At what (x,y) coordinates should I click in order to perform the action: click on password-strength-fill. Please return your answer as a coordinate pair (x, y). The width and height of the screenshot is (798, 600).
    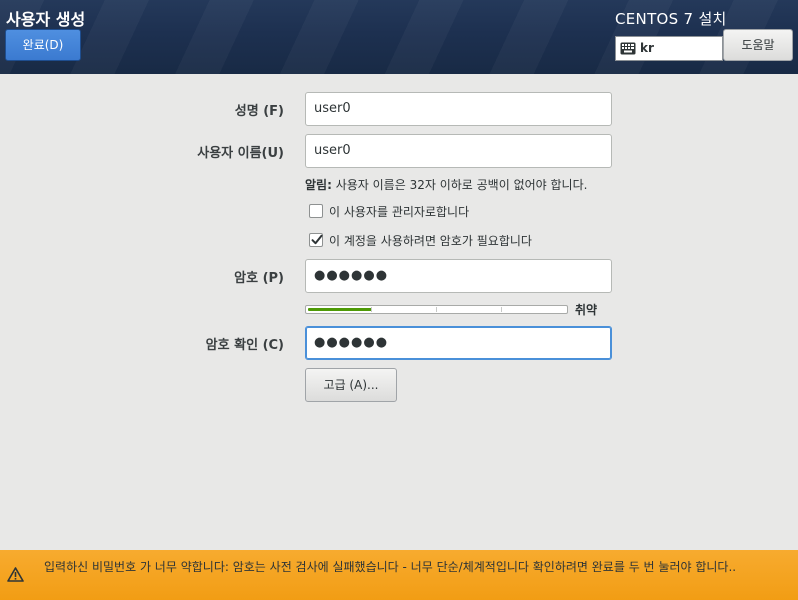
    Looking at the image, I should click on (340, 309).